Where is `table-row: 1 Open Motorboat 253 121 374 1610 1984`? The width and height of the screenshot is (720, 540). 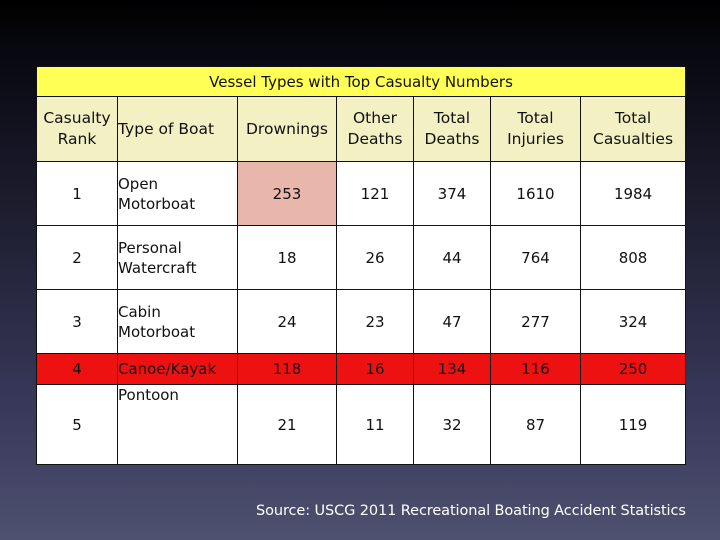
table-row: 1 Open Motorboat 253 121 374 1610 1984 is located at coordinates (361, 193).